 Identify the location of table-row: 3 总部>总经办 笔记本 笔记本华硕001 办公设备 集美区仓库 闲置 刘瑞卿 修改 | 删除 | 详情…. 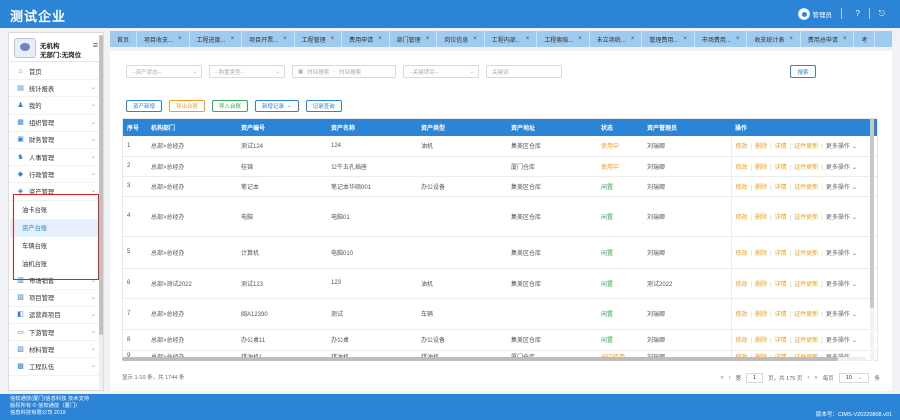
(500, 186).